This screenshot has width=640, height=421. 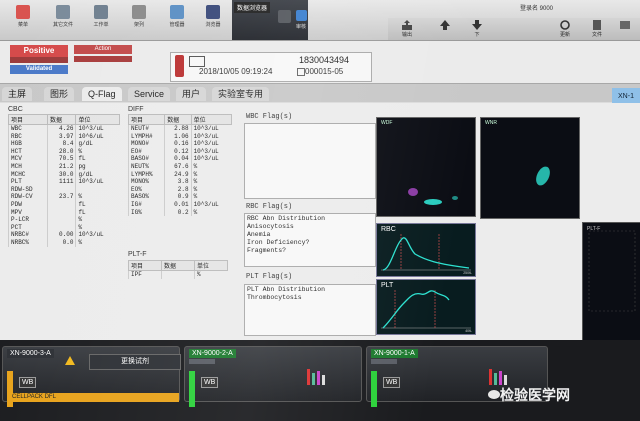 What do you see at coordinates (61, 182) in the screenshot?
I see `cbc-value: 1111` at bounding box center [61, 182].